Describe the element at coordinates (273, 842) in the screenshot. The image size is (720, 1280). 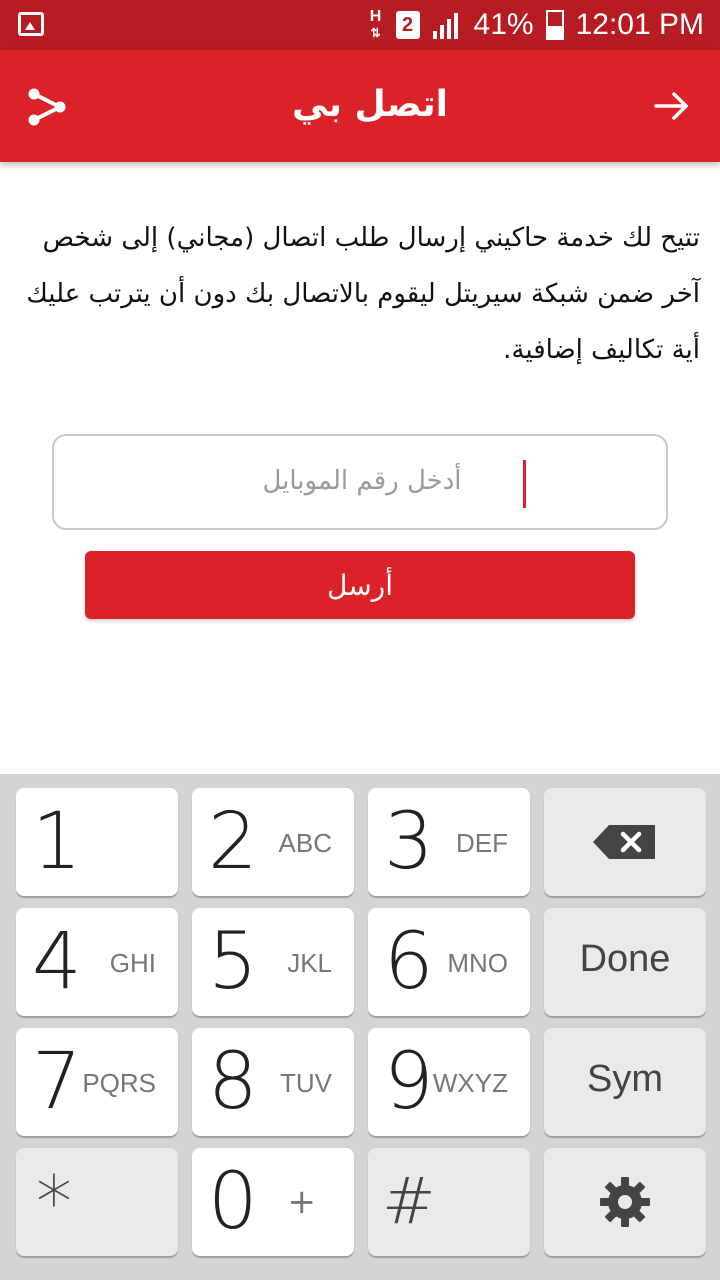
I see `key-2: 2 ABC` at that location.